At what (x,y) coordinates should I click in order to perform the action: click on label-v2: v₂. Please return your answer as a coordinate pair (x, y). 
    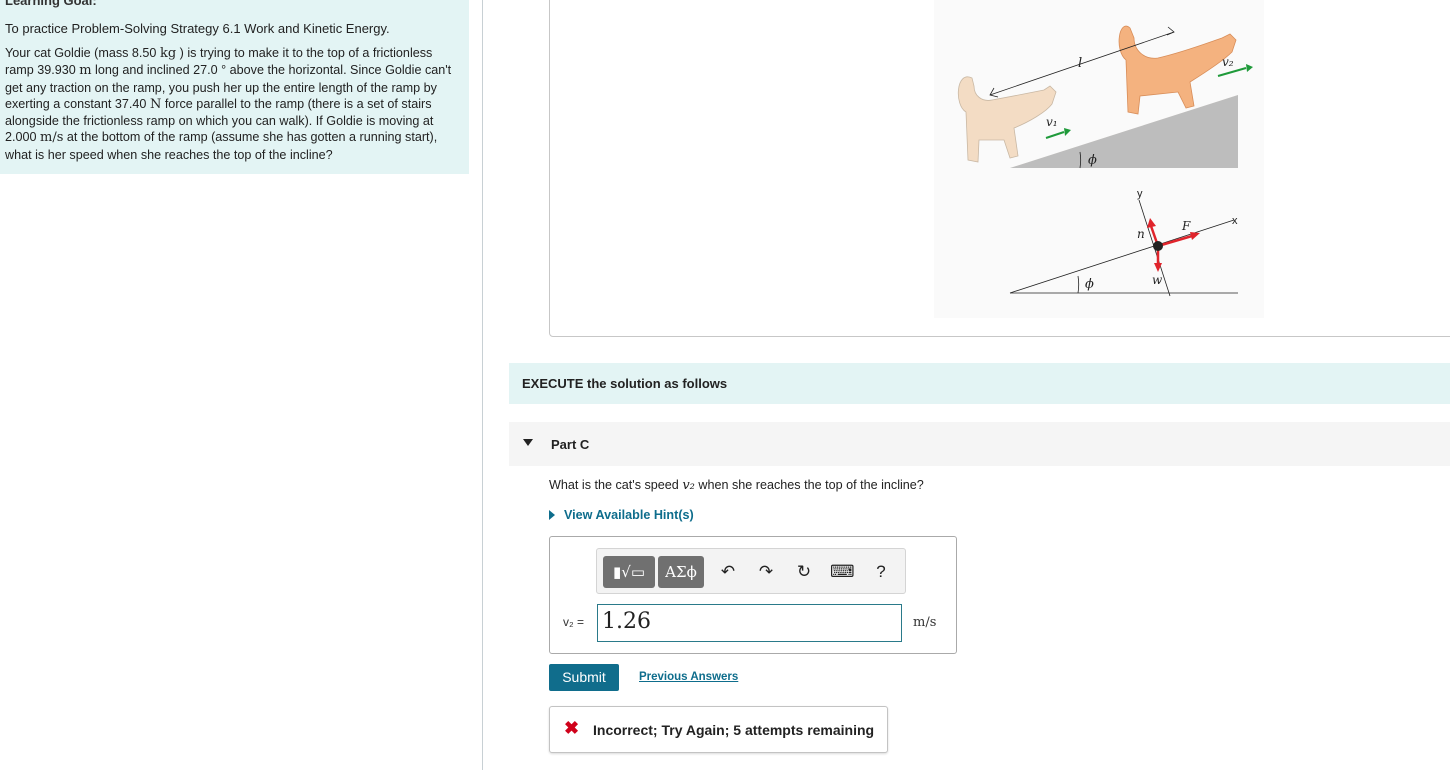
    Looking at the image, I should click on (1228, 62).